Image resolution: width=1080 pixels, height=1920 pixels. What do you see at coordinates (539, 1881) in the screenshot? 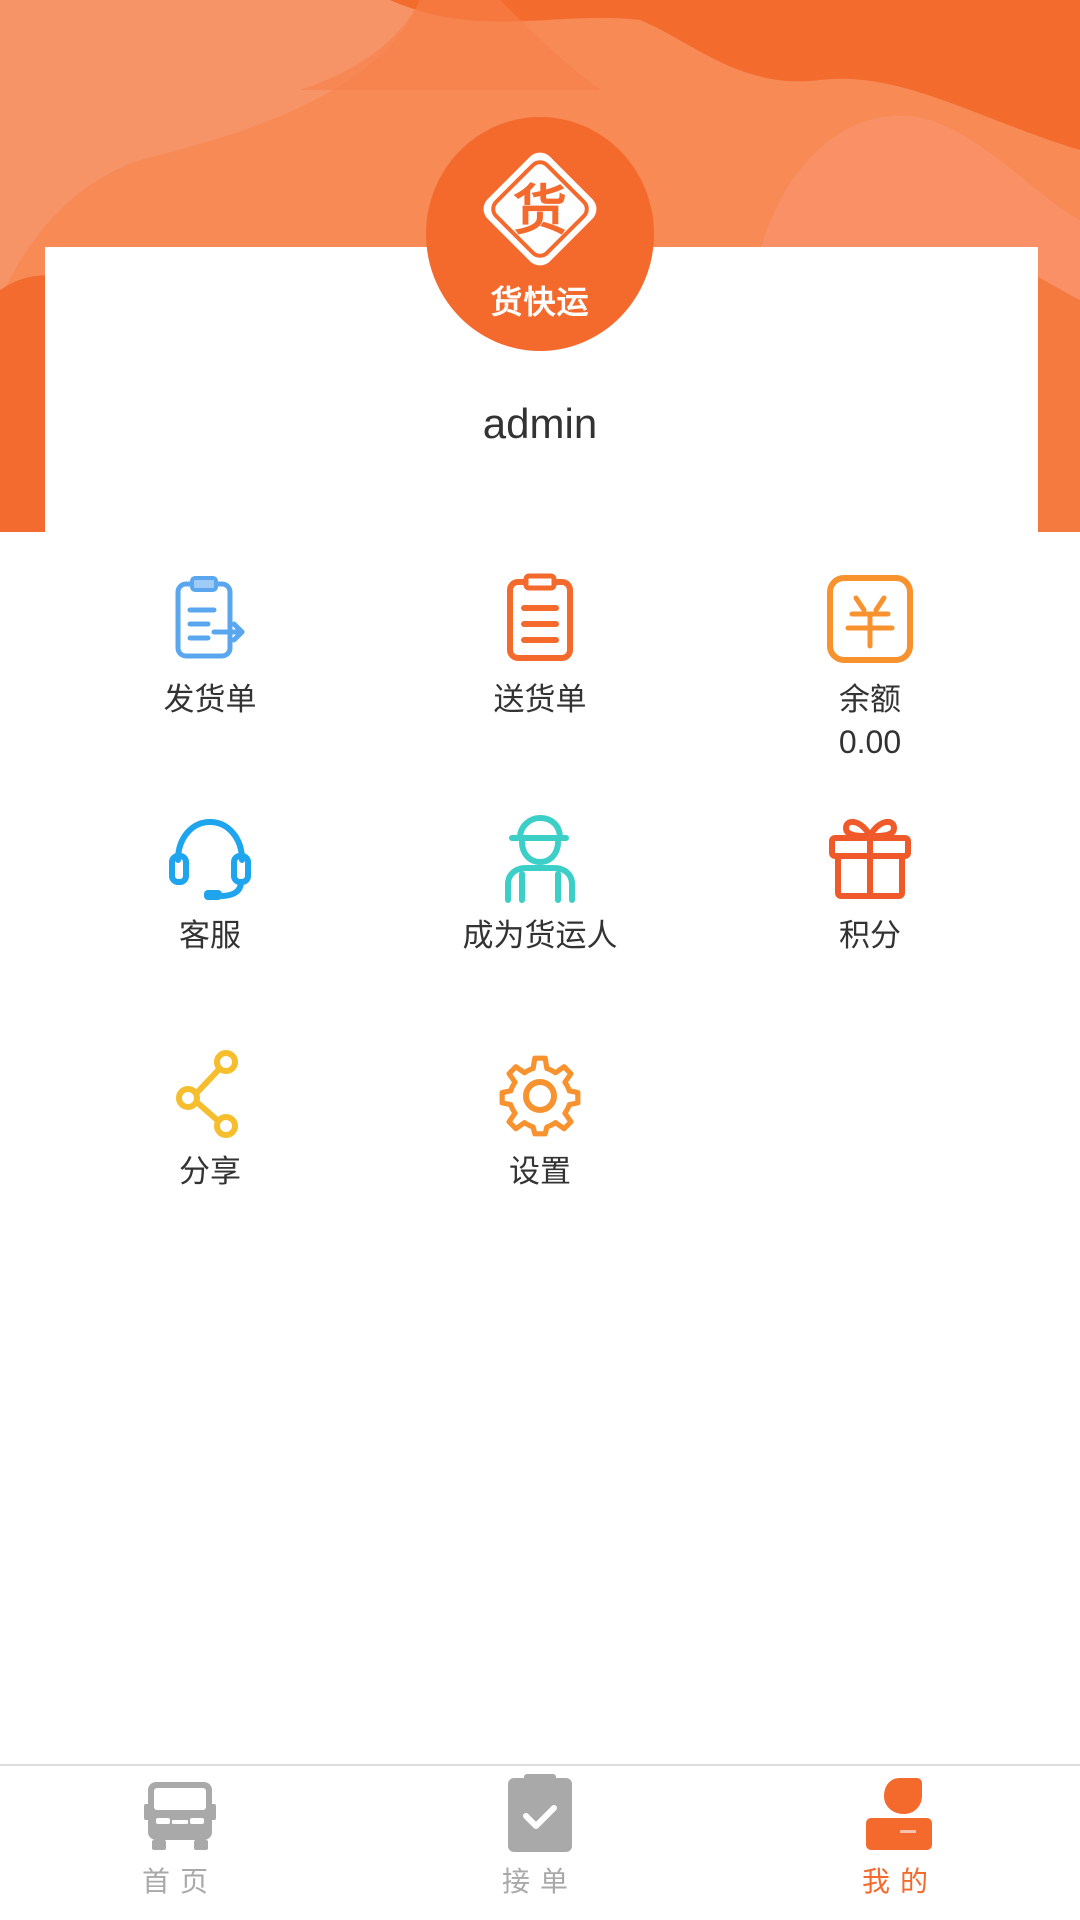
I see `tab-label: 接单` at bounding box center [539, 1881].